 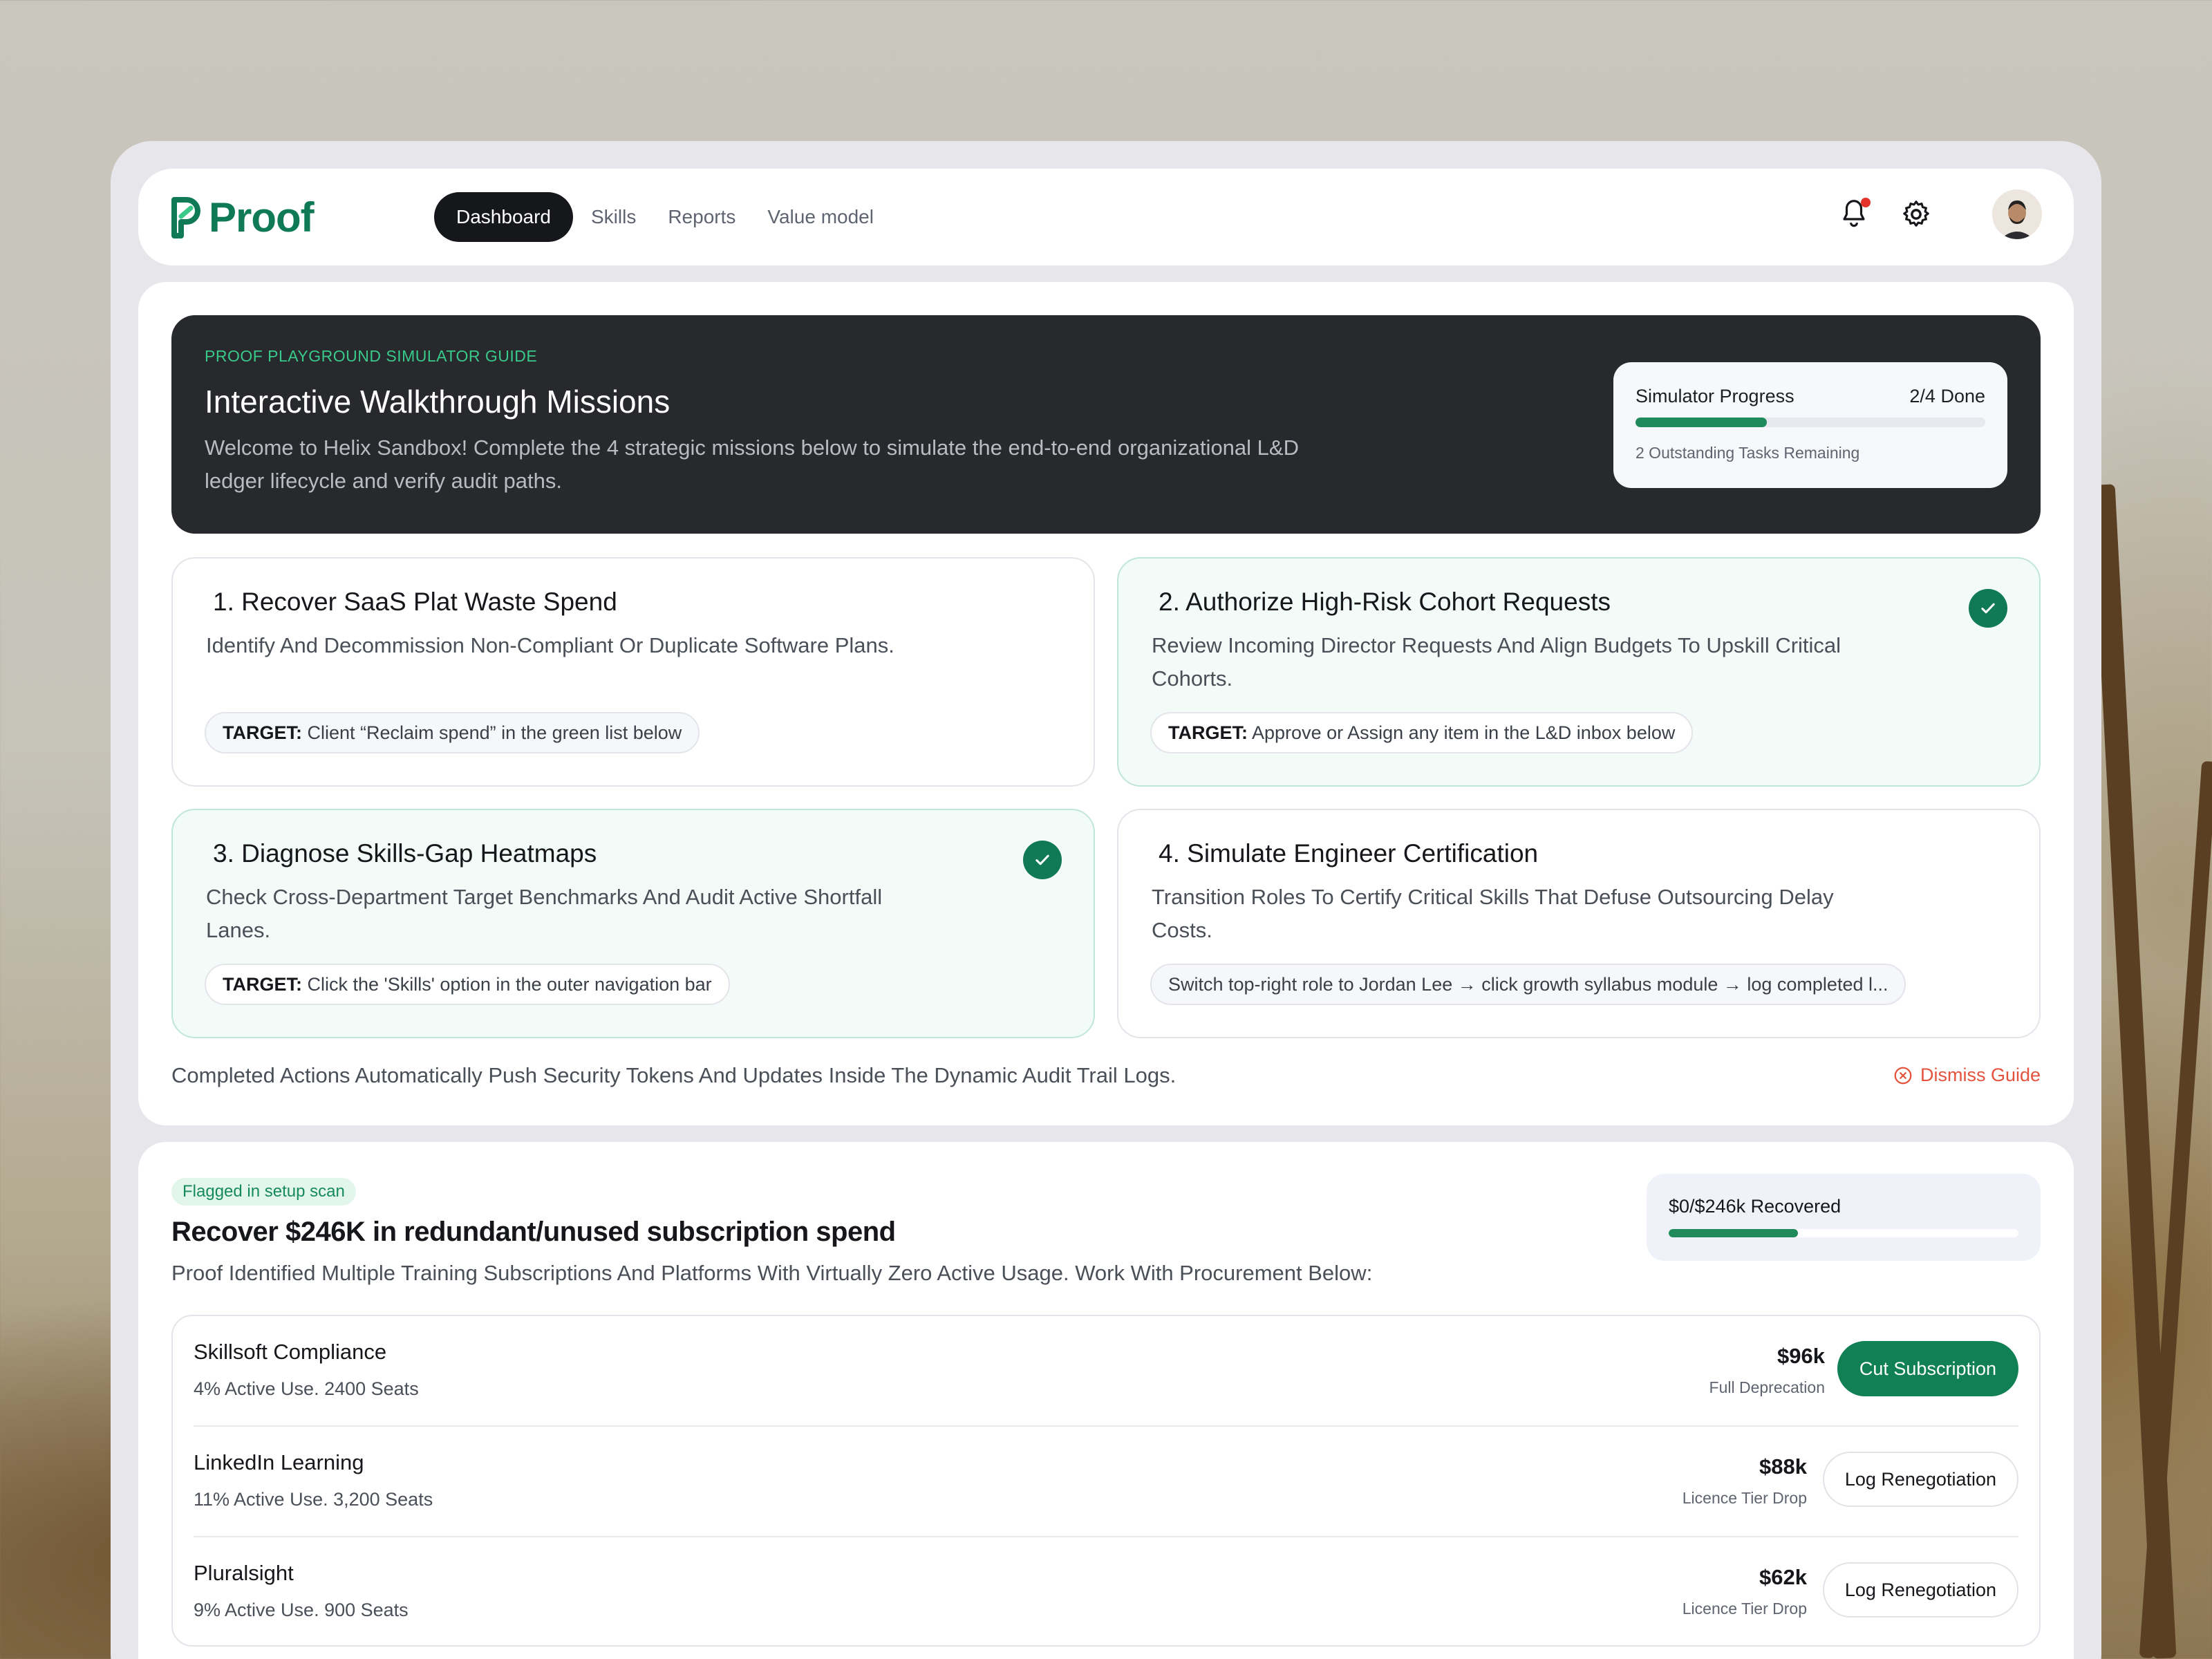 I want to click on progress-label: Simulator Progress, so click(x=1714, y=396).